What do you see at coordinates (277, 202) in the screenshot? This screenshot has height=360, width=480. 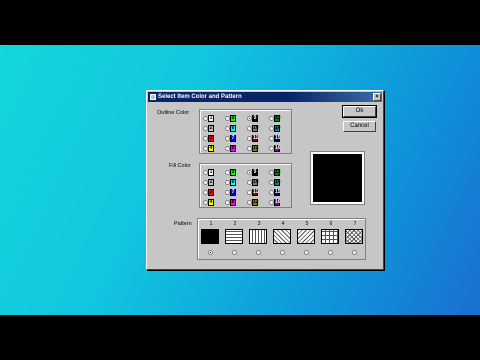 I see `fill-color-swatch: 16` at bounding box center [277, 202].